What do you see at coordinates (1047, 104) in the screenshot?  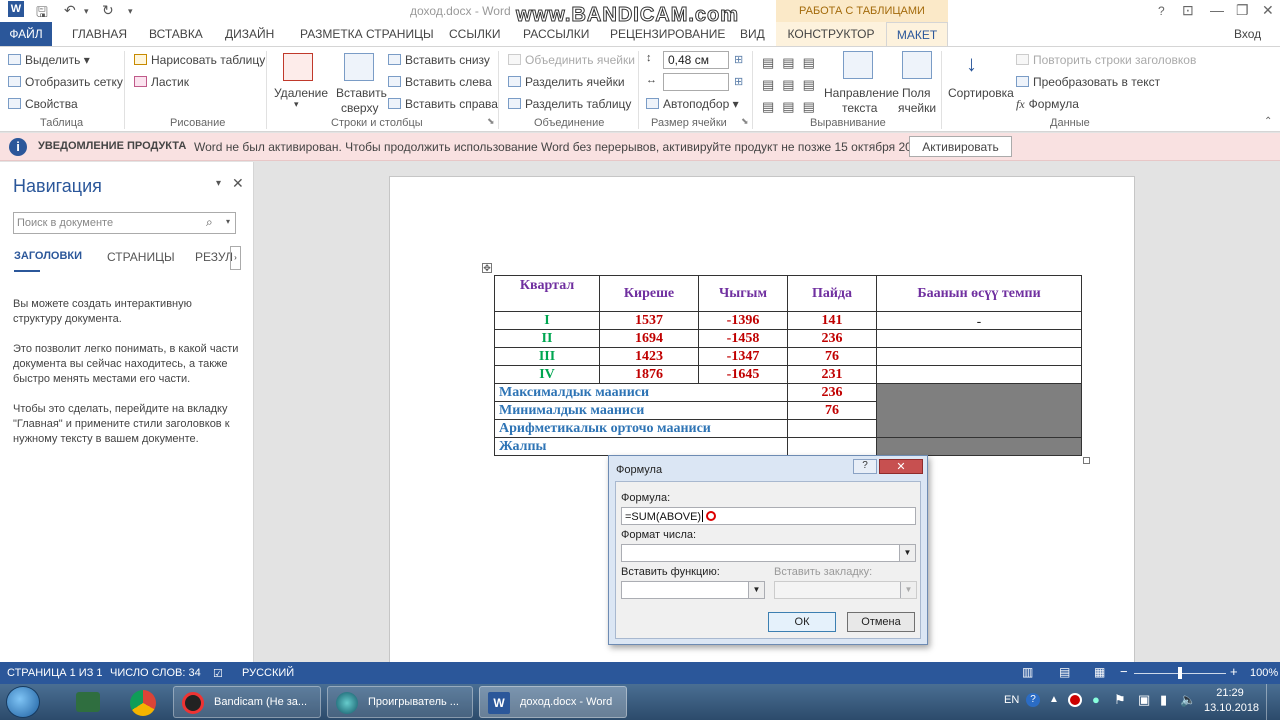 I see `formula-button: fx Формула` at bounding box center [1047, 104].